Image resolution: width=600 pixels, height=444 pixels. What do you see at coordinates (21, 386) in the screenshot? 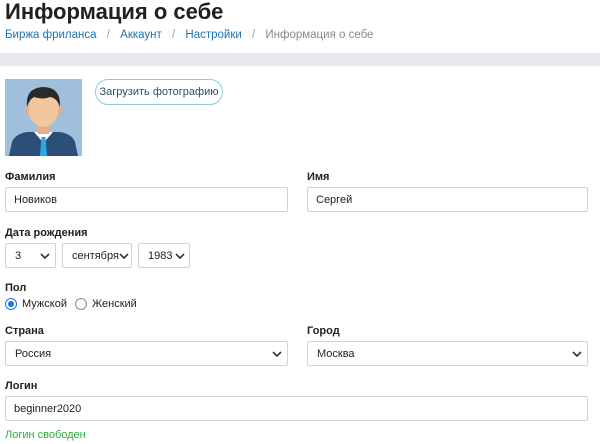
I see `login-label: Логин` at bounding box center [21, 386].